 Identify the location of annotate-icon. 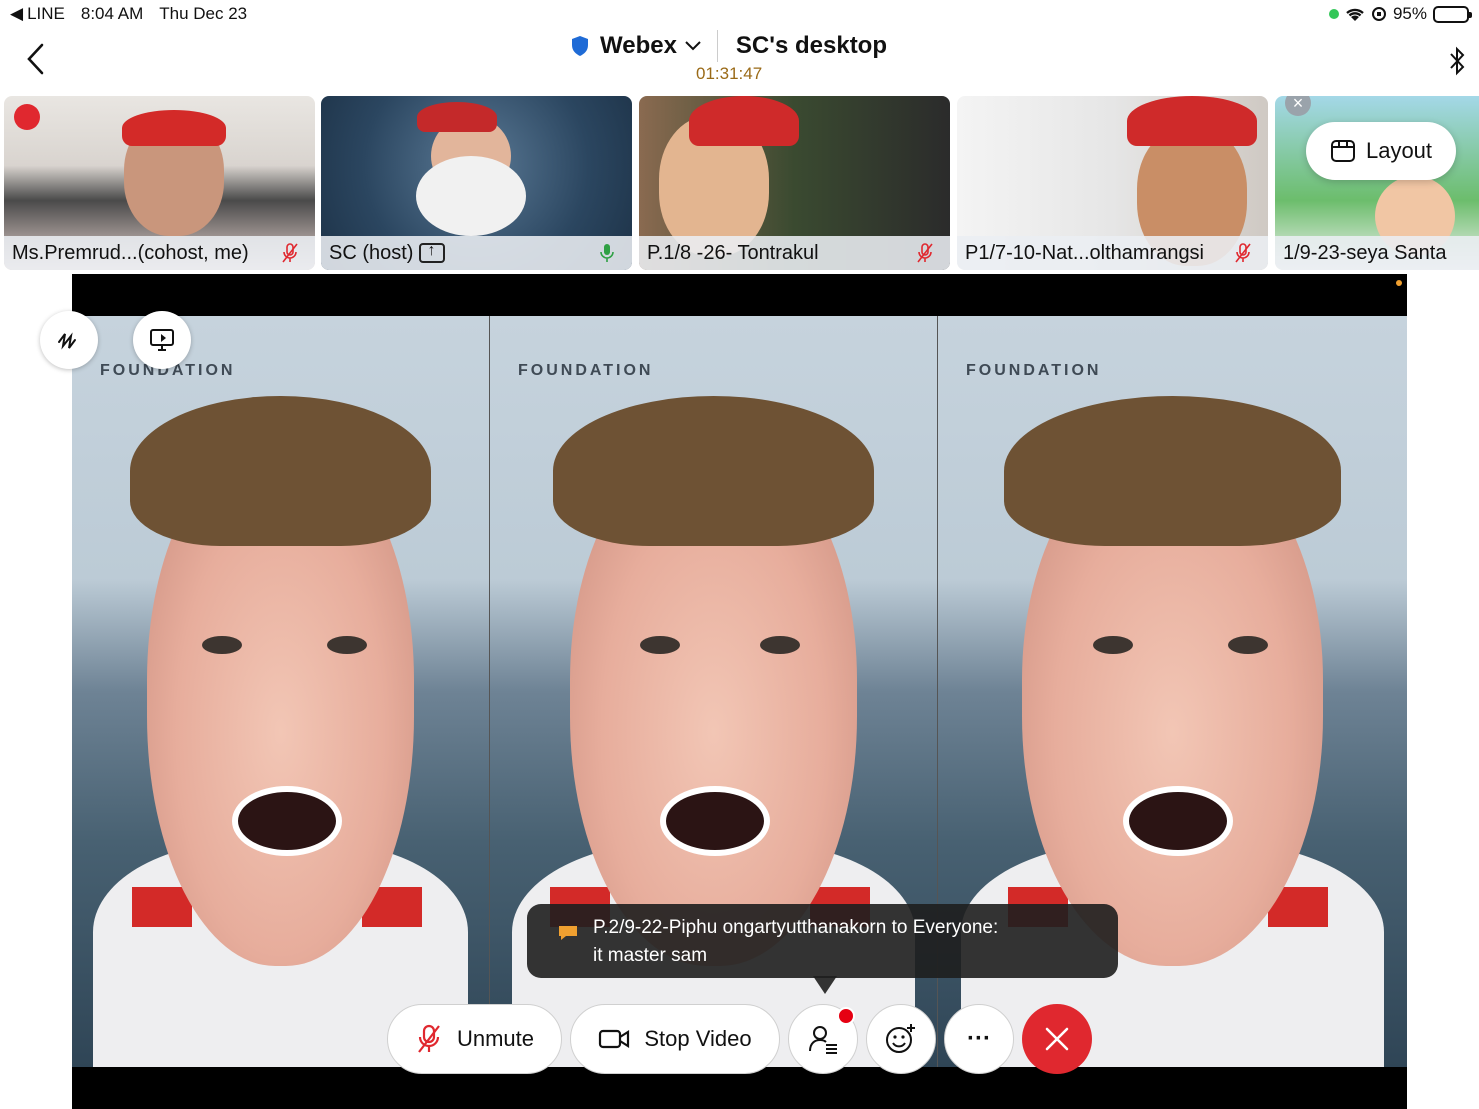
(67, 341).